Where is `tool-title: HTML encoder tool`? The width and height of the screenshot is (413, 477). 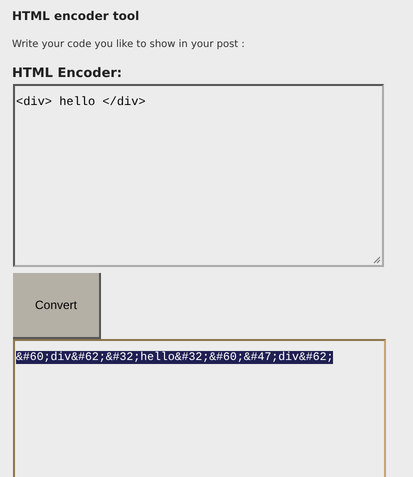 tool-title: HTML encoder tool is located at coordinates (76, 16).